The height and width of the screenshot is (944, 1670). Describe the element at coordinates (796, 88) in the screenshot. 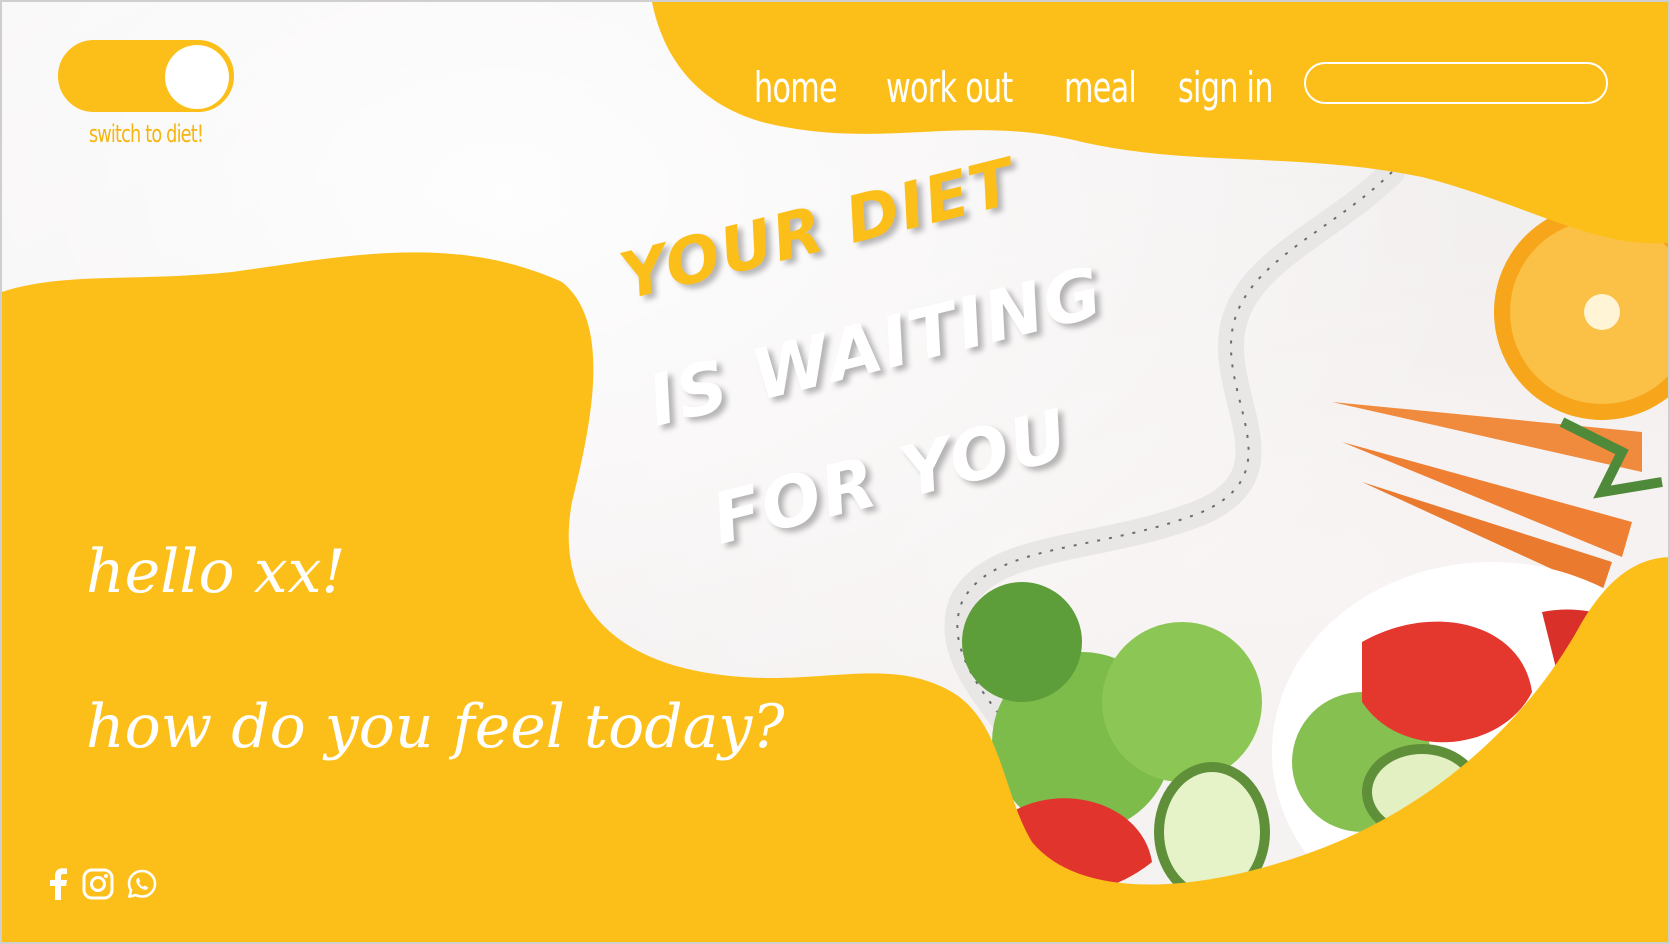

I see `nav-item-home: home` at that location.